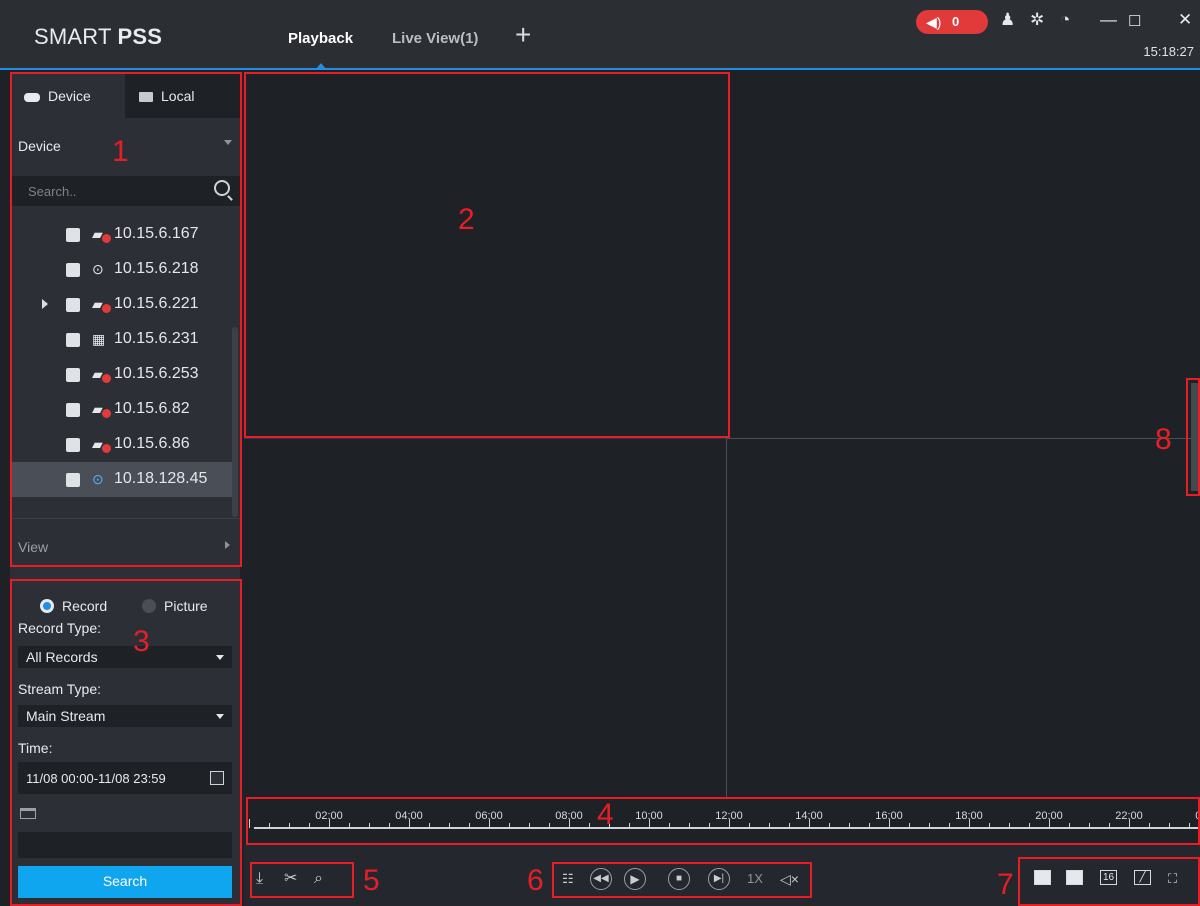 This screenshot has width=1200, height=906. Describe the element at coordinates (1005, 884) in the screenshot. I see `annotation-label-7: 7` at that location.